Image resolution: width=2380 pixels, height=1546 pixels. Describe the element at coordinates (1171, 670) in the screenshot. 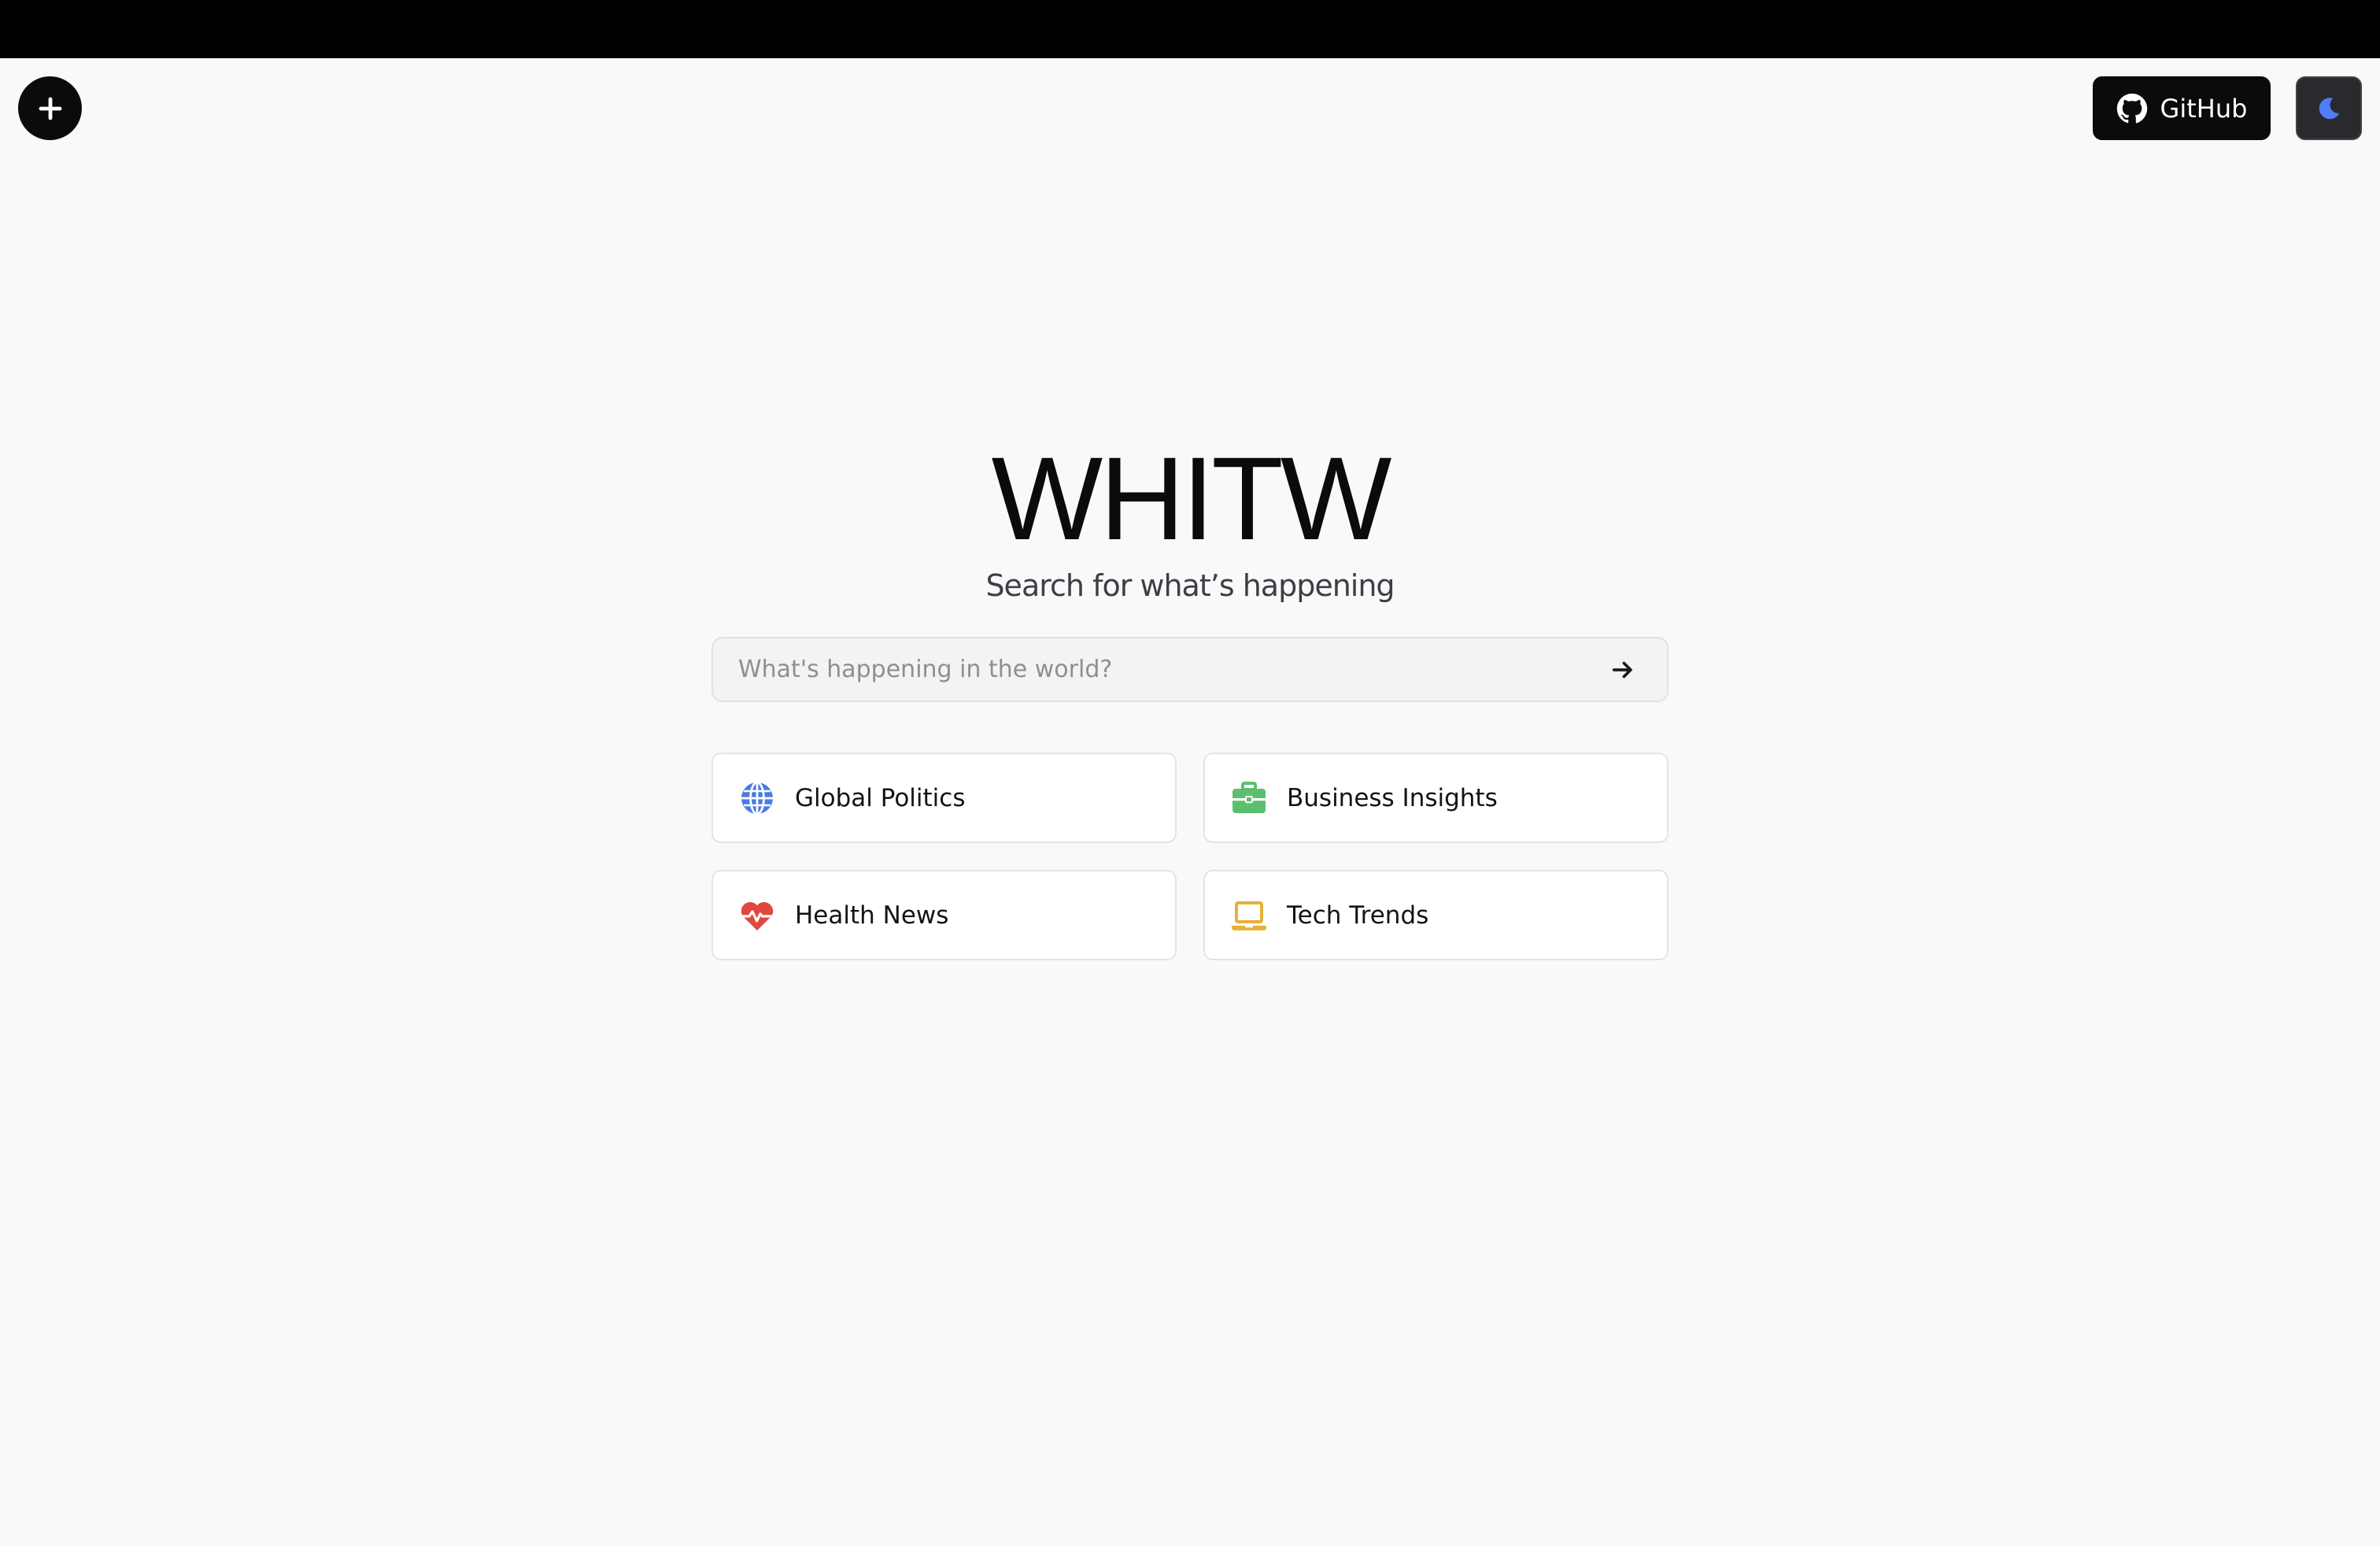

I see `search-input` at that location.